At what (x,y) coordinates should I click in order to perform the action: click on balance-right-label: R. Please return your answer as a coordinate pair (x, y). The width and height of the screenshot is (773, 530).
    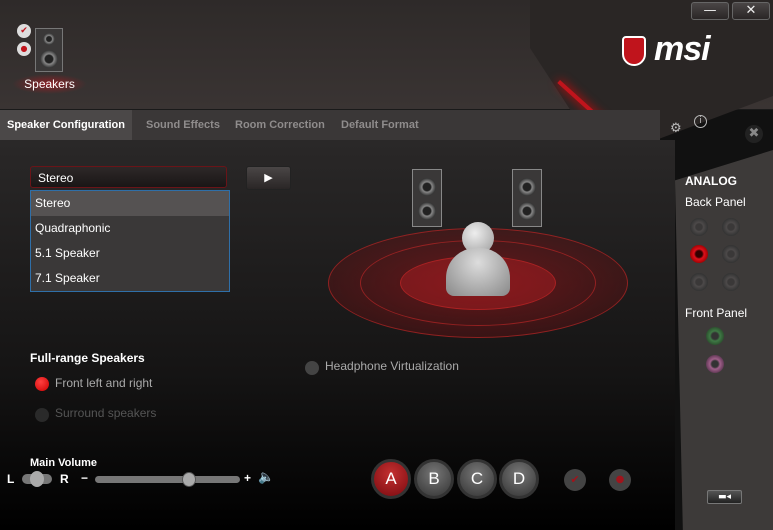
    Looking at the image, I should click on (64, 479).